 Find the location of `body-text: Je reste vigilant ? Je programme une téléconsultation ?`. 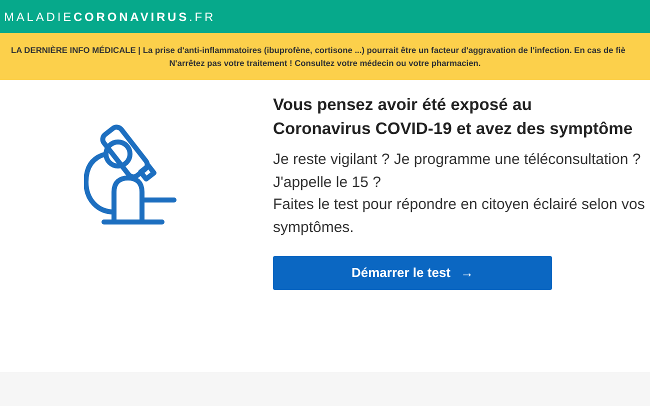

body-text: Je reste vigilant ? Je programme une téléconsultation ? is located at coordinates (457, 160).